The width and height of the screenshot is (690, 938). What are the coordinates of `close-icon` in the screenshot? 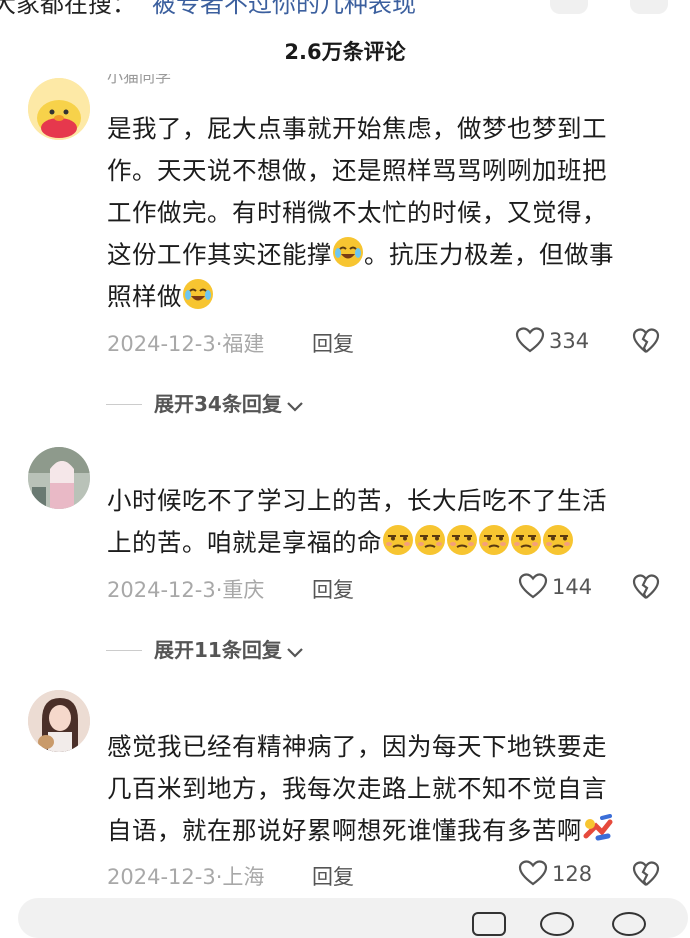 It's located at (649, 7).